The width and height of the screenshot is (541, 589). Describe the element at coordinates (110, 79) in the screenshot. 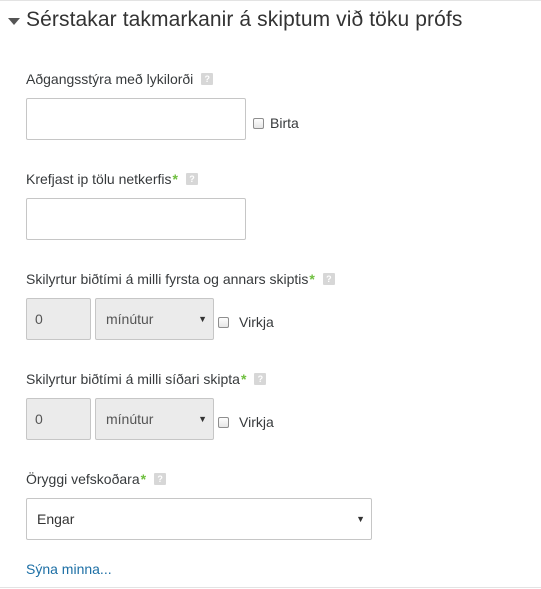

I see `password-label: Aðgangsstýra með lykilorði` at that location.